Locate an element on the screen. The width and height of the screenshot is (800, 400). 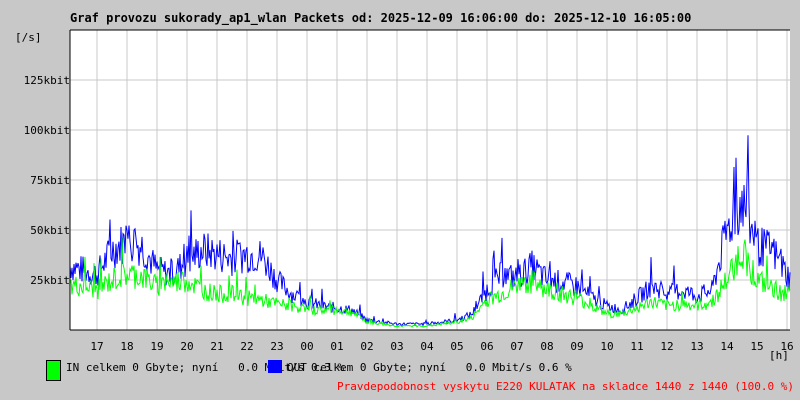
x-tick-label: 11 is located at coordinates (636, 346).